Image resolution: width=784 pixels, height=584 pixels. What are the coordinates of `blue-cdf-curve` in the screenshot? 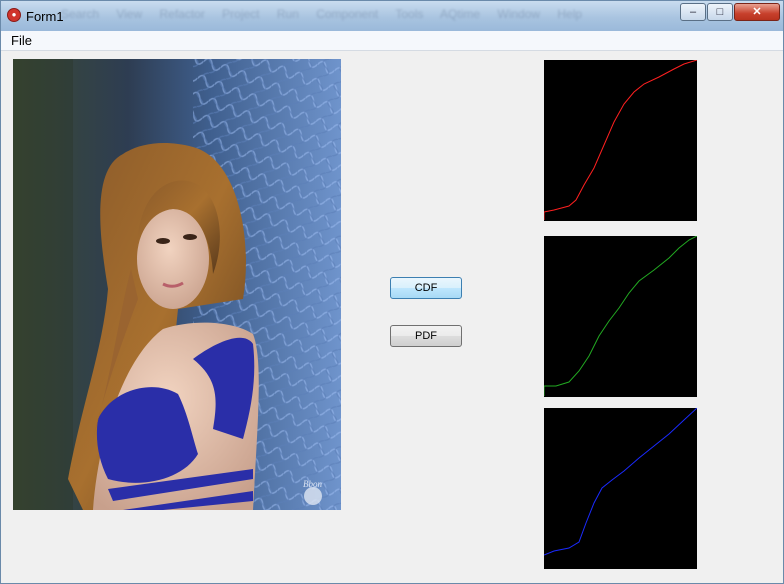 It's located at (620, 482).